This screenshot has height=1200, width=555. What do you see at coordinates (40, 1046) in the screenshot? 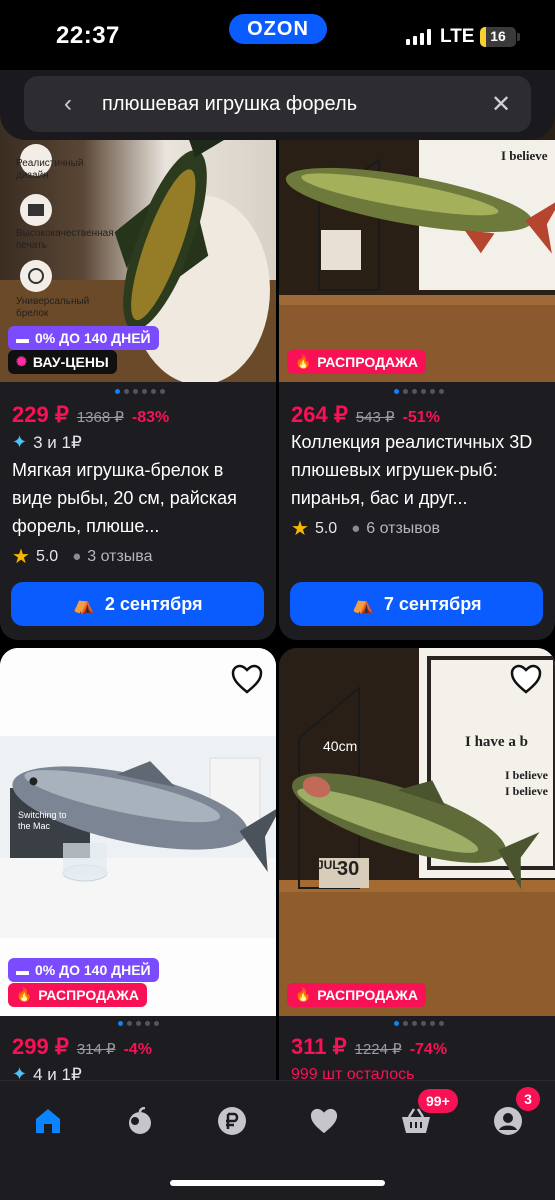
I see `price: 299 ₽` at bounding box center [40, 1046].